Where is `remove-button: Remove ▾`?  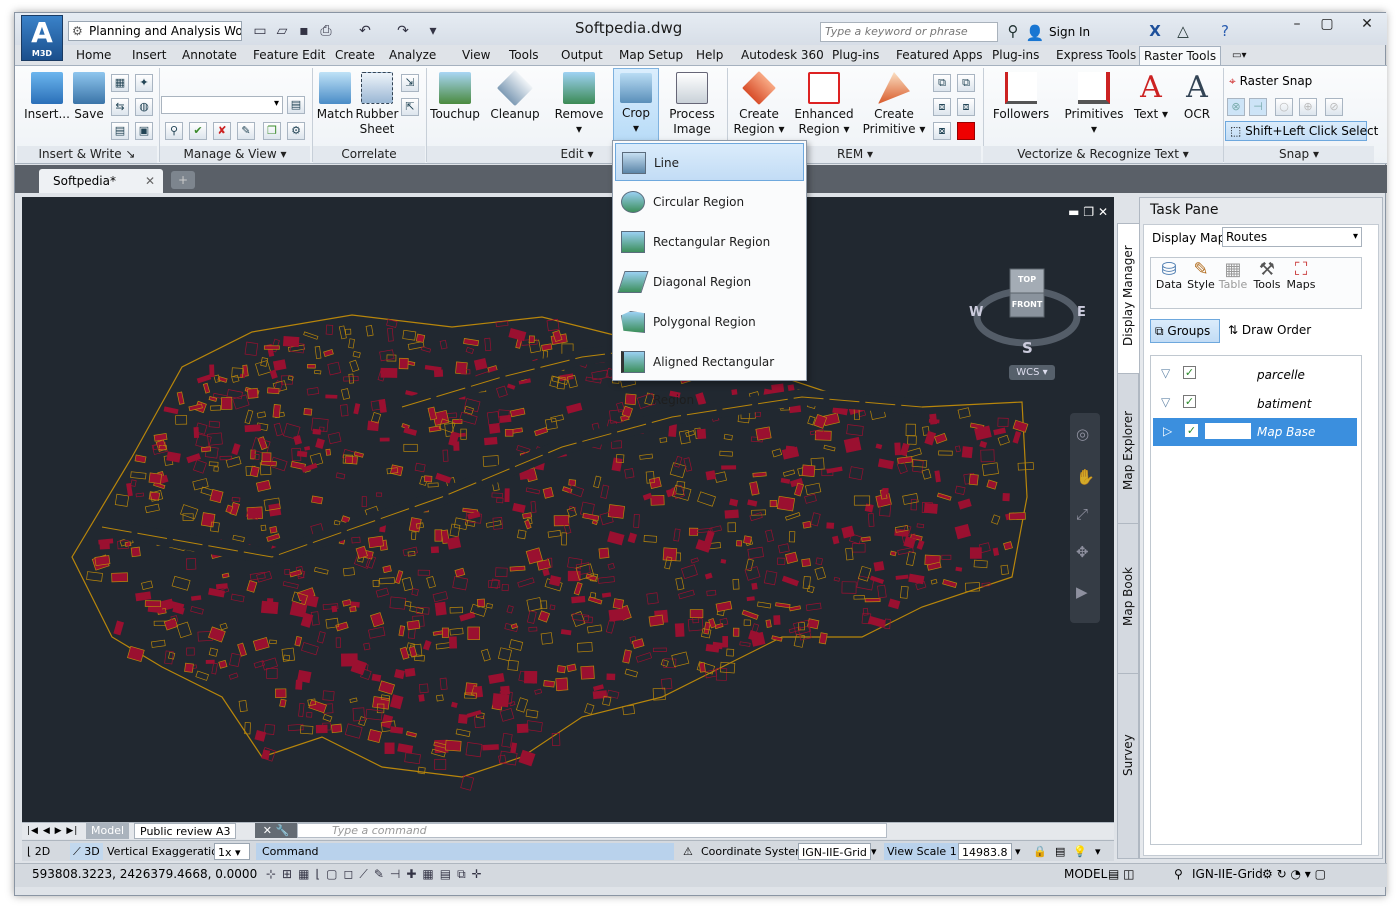 remove-button: Remove ▾ is located at coordinates (579, 104).